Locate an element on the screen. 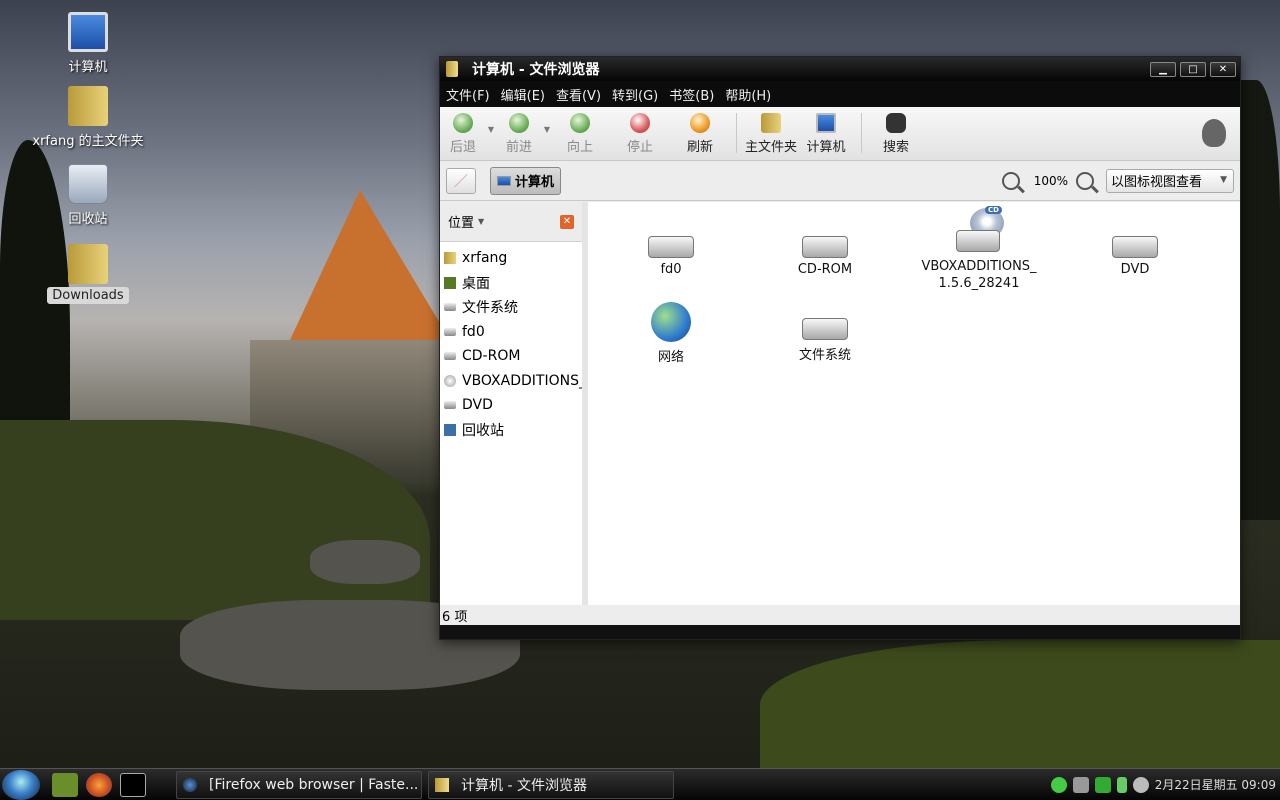 The width and height of the screenshot is (1280, 800). back-button: 后退 ▼ is located at coordinates (469, 134).